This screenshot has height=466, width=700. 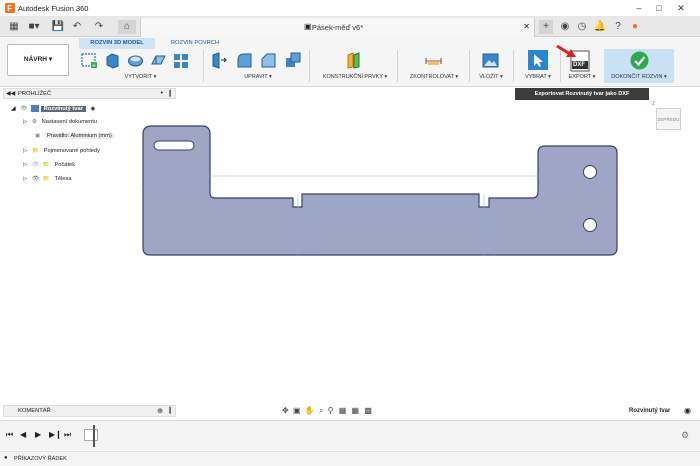 I want to click on expand-icon: ◢, so click(x=13, y=109).